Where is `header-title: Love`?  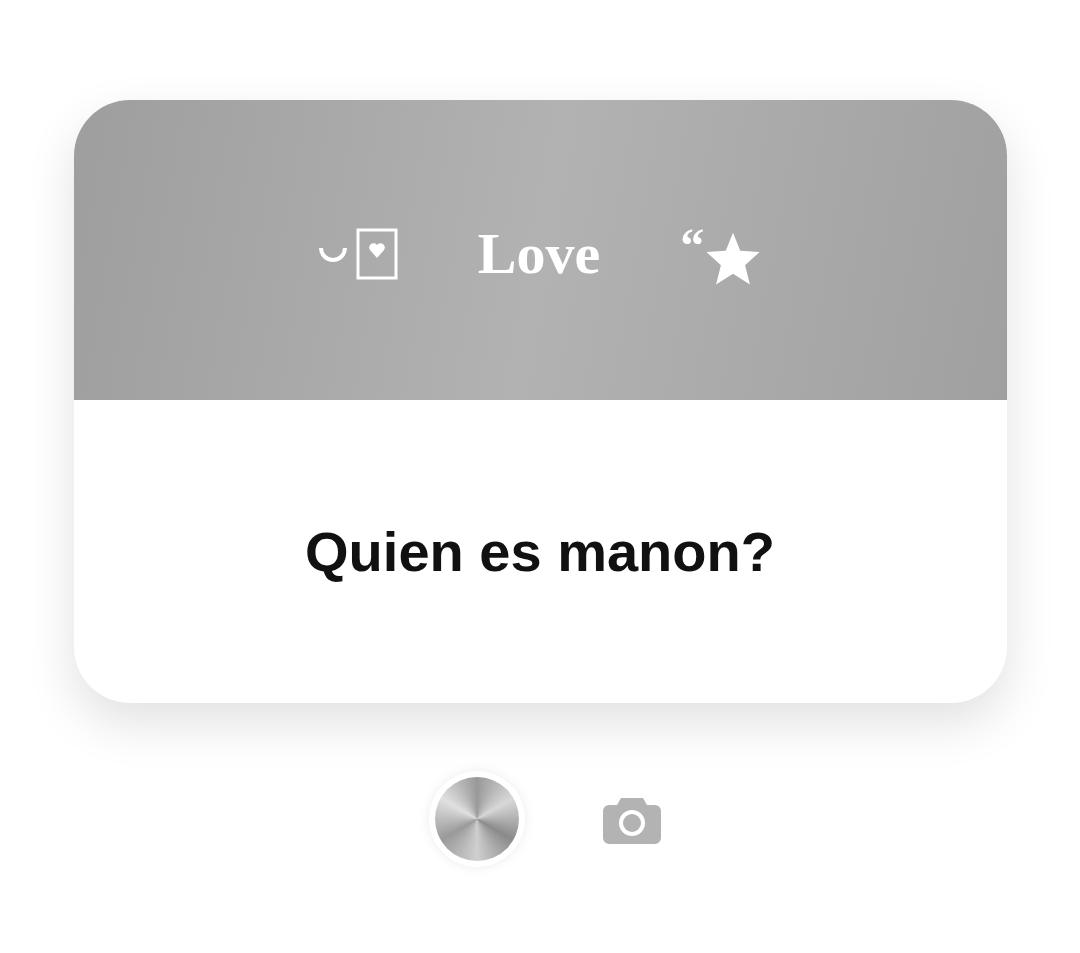
header-title: Love is located at coordinates (539, 254).